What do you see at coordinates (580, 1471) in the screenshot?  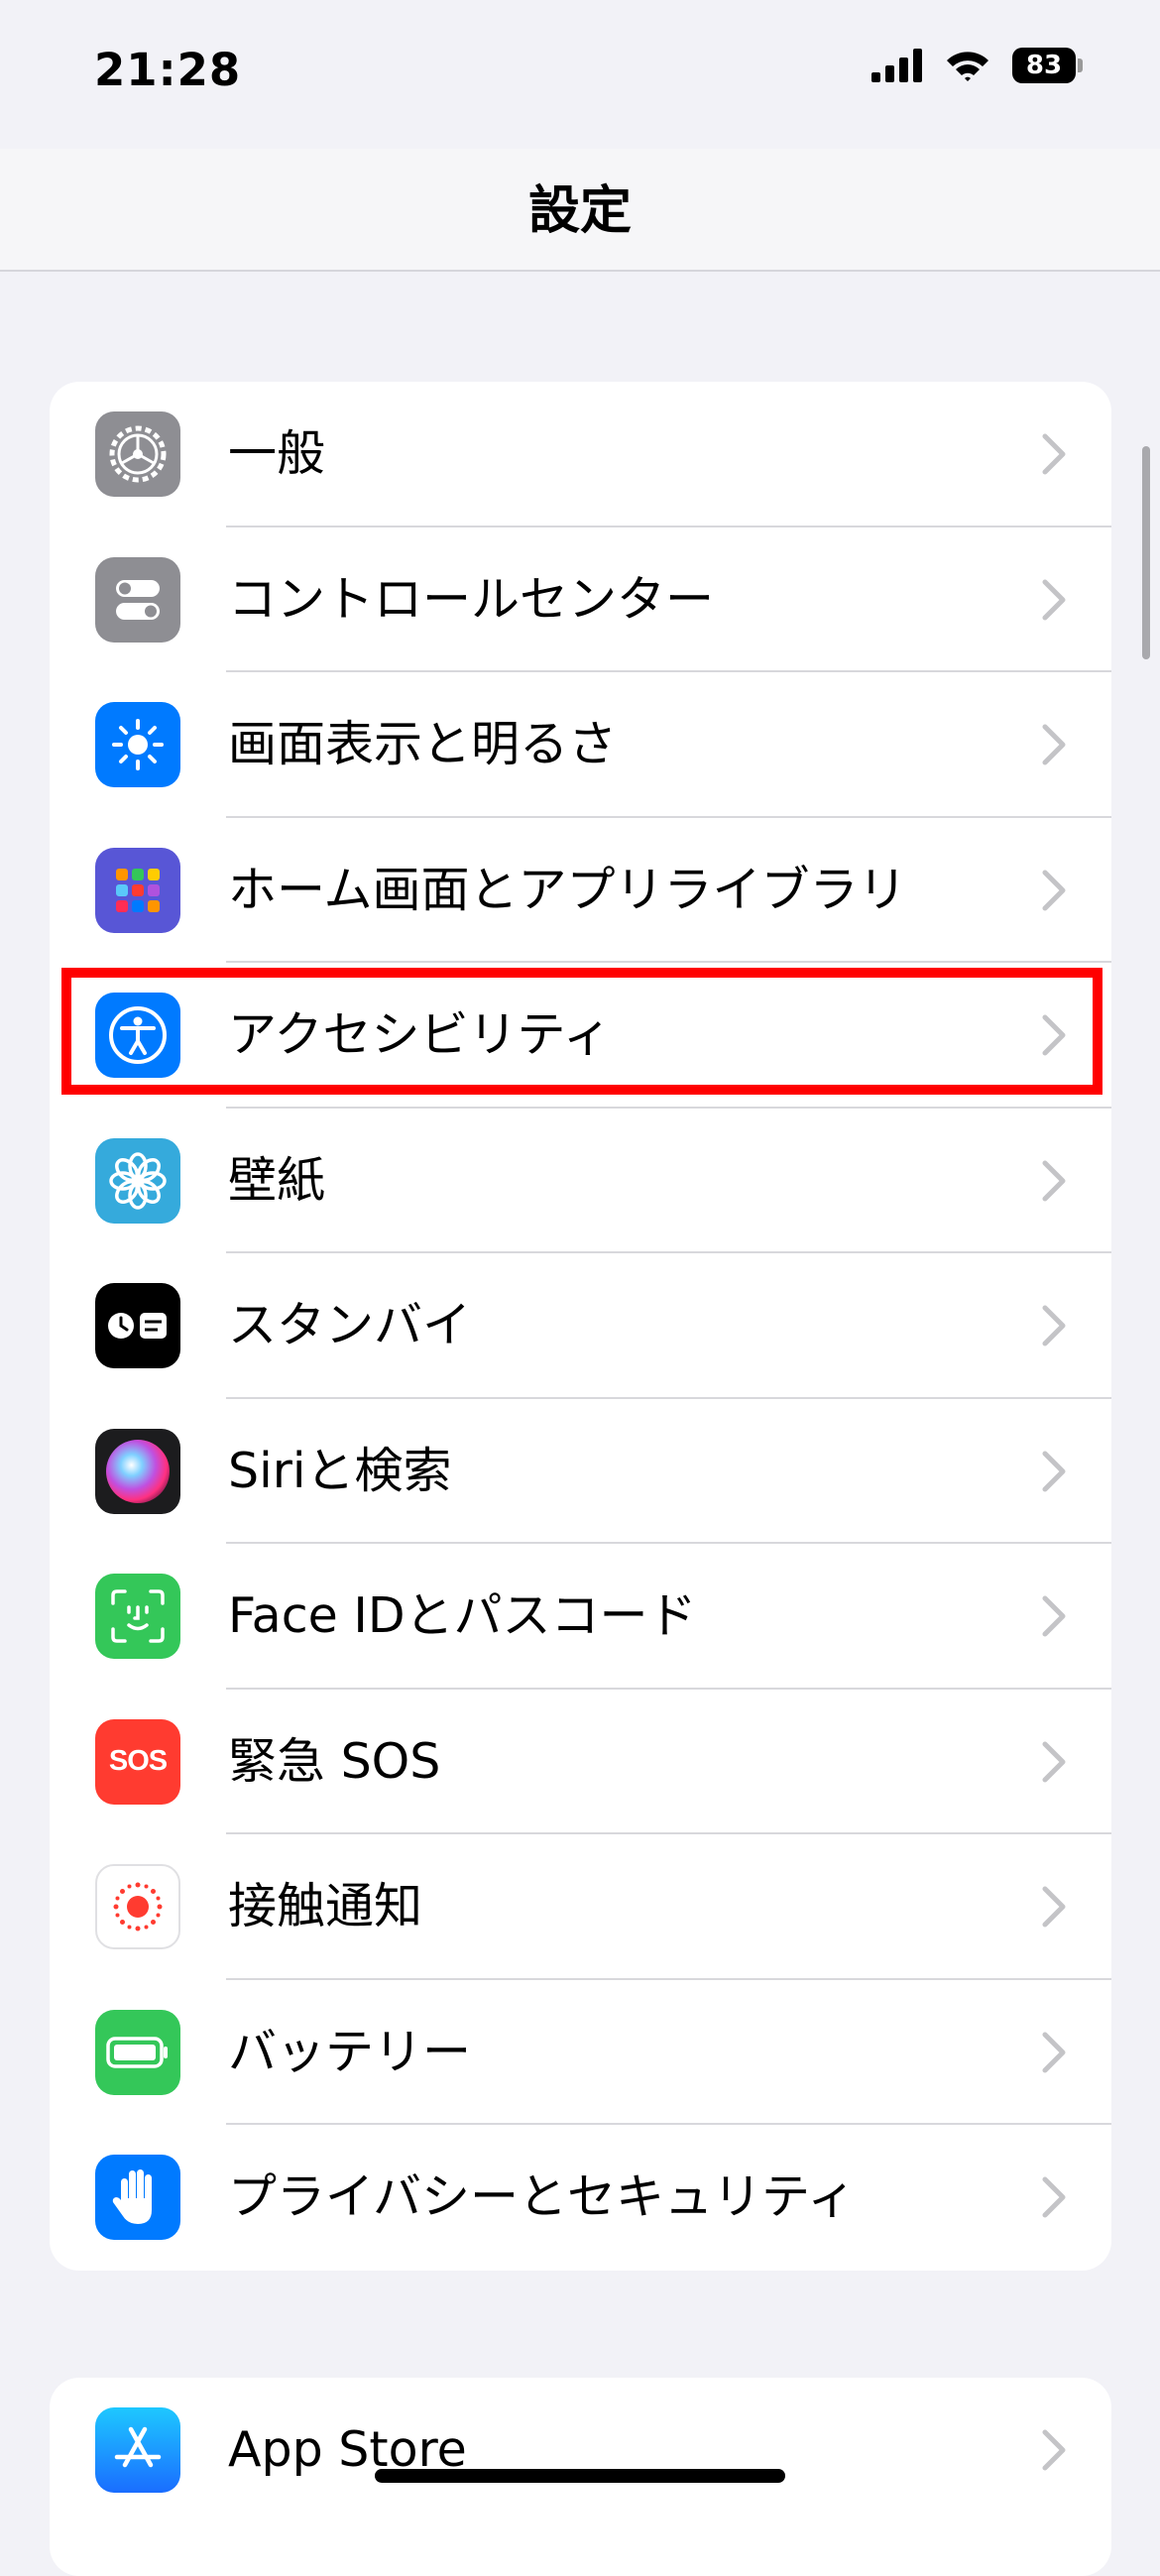 I see `settings-row-siri-search: Siriと検索` at bounding box center [580, 1471].